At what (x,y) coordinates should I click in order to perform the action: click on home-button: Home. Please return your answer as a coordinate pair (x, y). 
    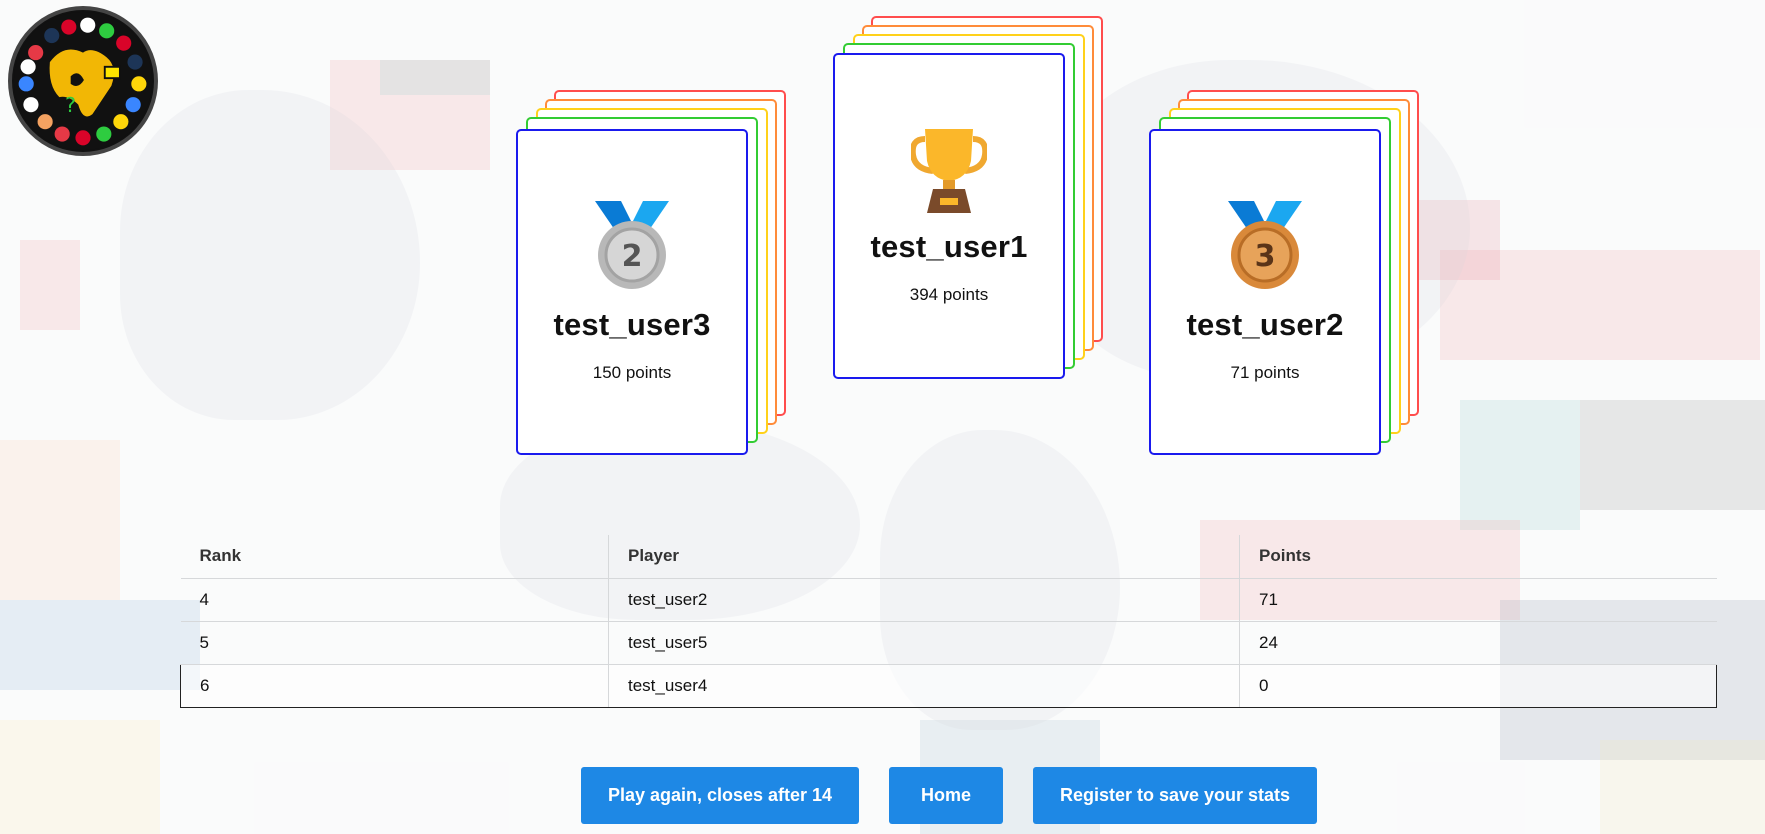
    Looking at the image, I should click on (946, 795).